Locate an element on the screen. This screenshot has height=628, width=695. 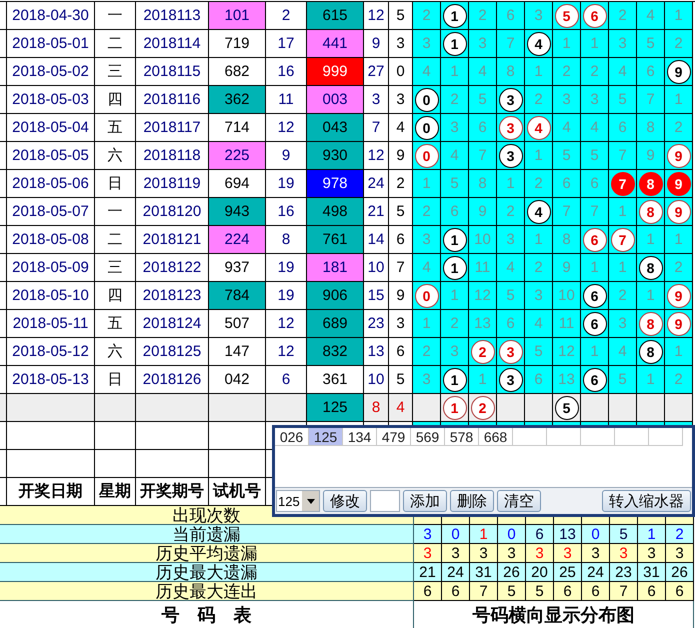
table-cell: 21 is located at coordinates (428, 572).